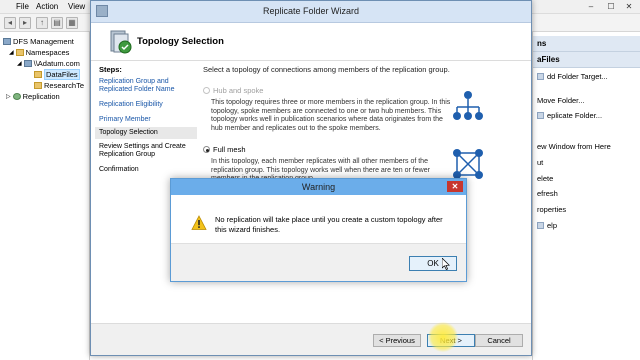 This screenshot has height=360, width=640. What do you see at coordinates (540, 115) in the screenshot?
I see `replicate-icon` at bounding box center [540, 115].